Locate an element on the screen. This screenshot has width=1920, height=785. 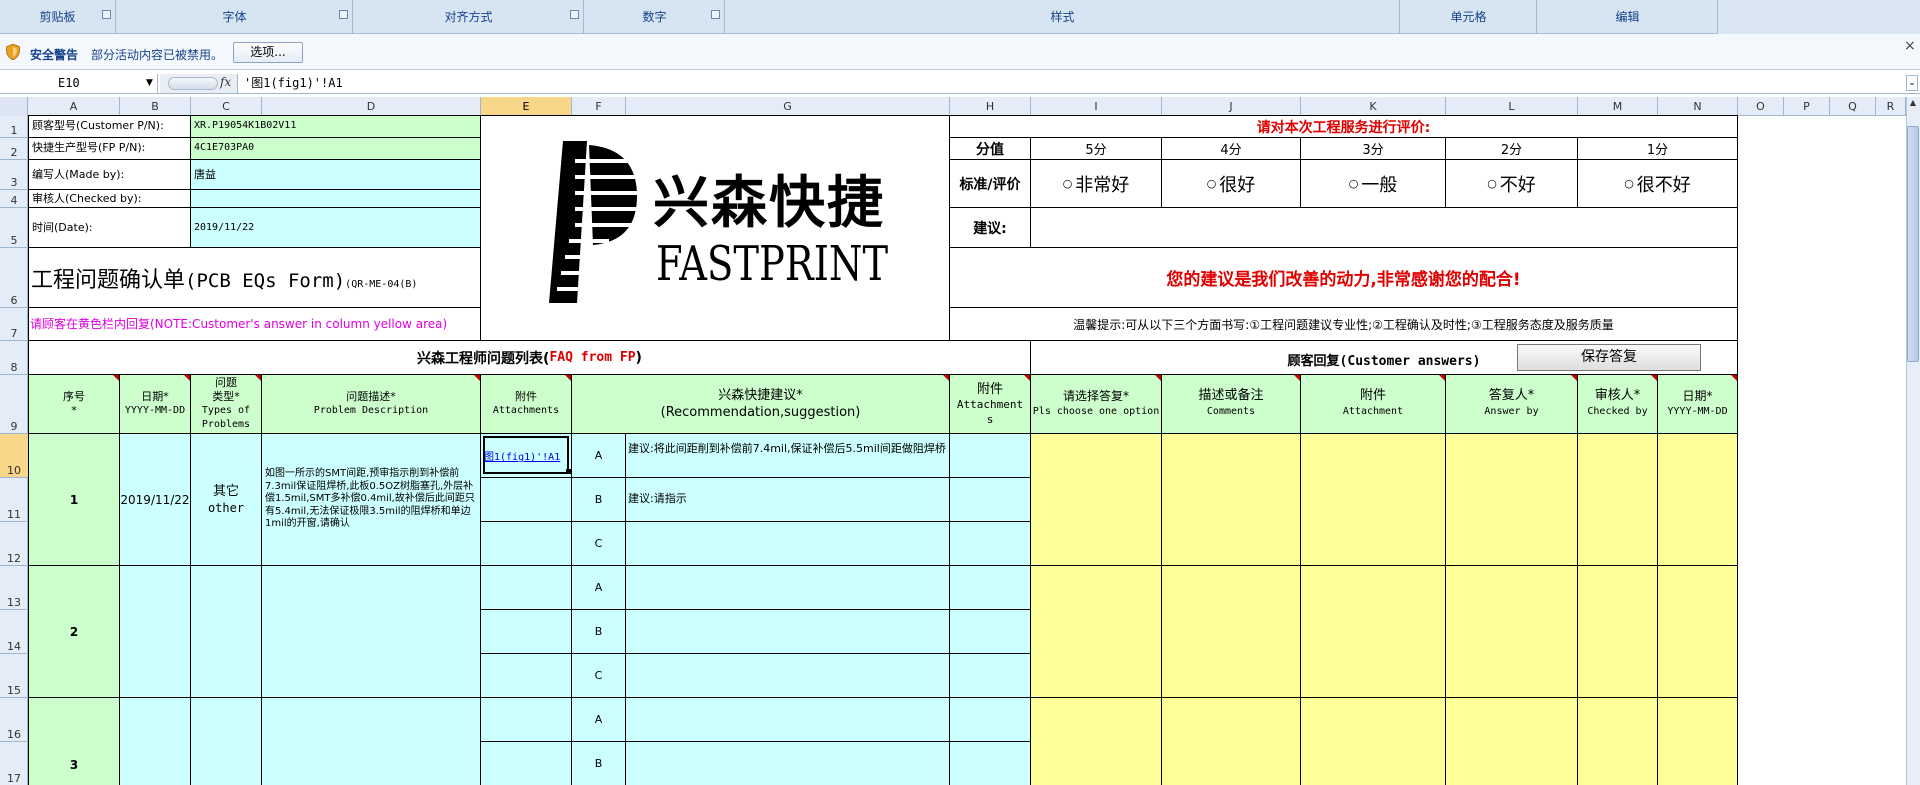
header-date: 日期* YYYY-MM-DD is located at coordinates (155, 404).